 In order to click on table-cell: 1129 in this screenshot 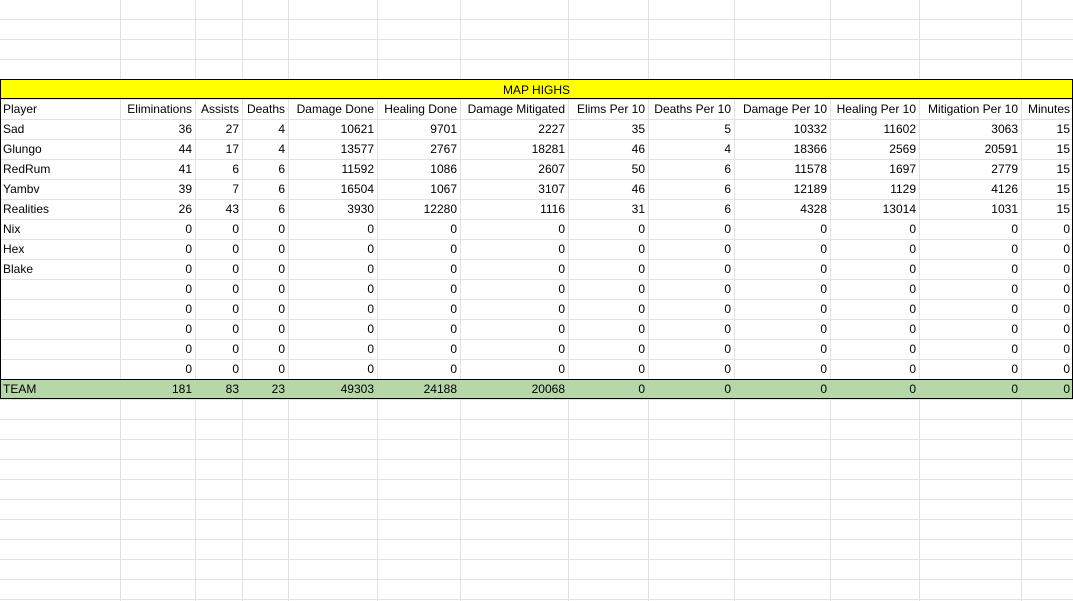, I will do `click(874, 189)`.